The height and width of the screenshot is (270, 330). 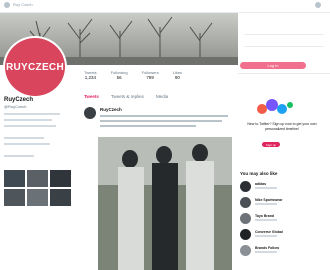 I want to click on follow-name: Converse Global, so click(x=269, y=232).